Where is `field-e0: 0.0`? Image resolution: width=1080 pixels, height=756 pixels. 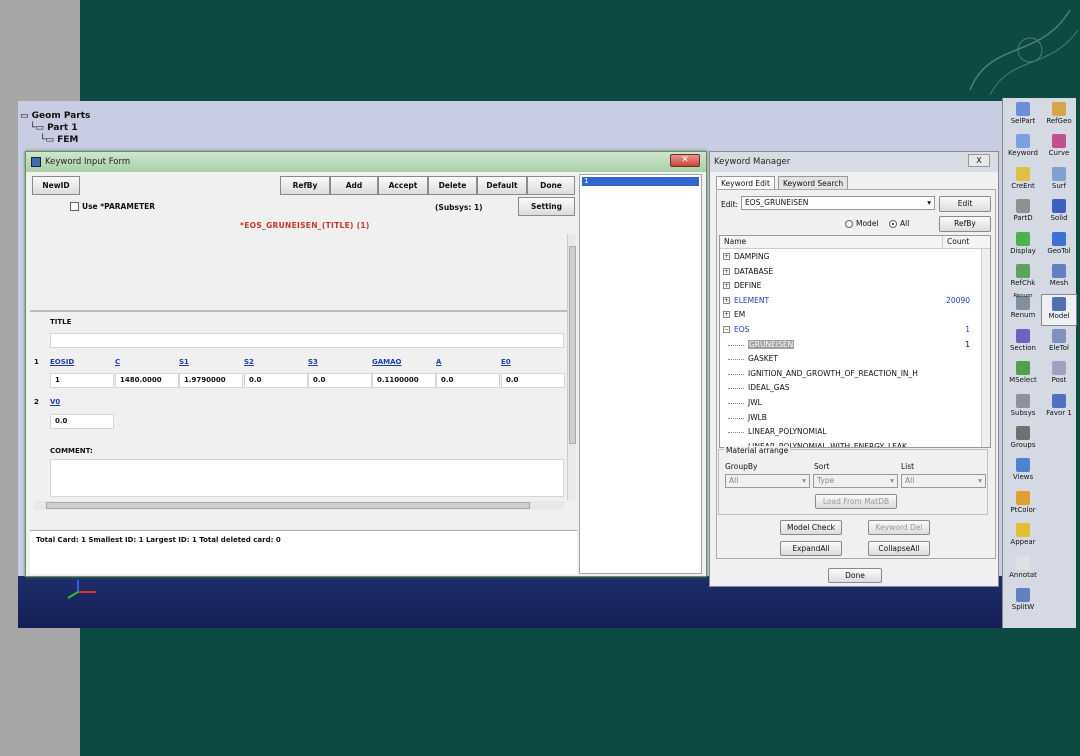
field-e0: 0.0 is located at coordinates (533, 380).